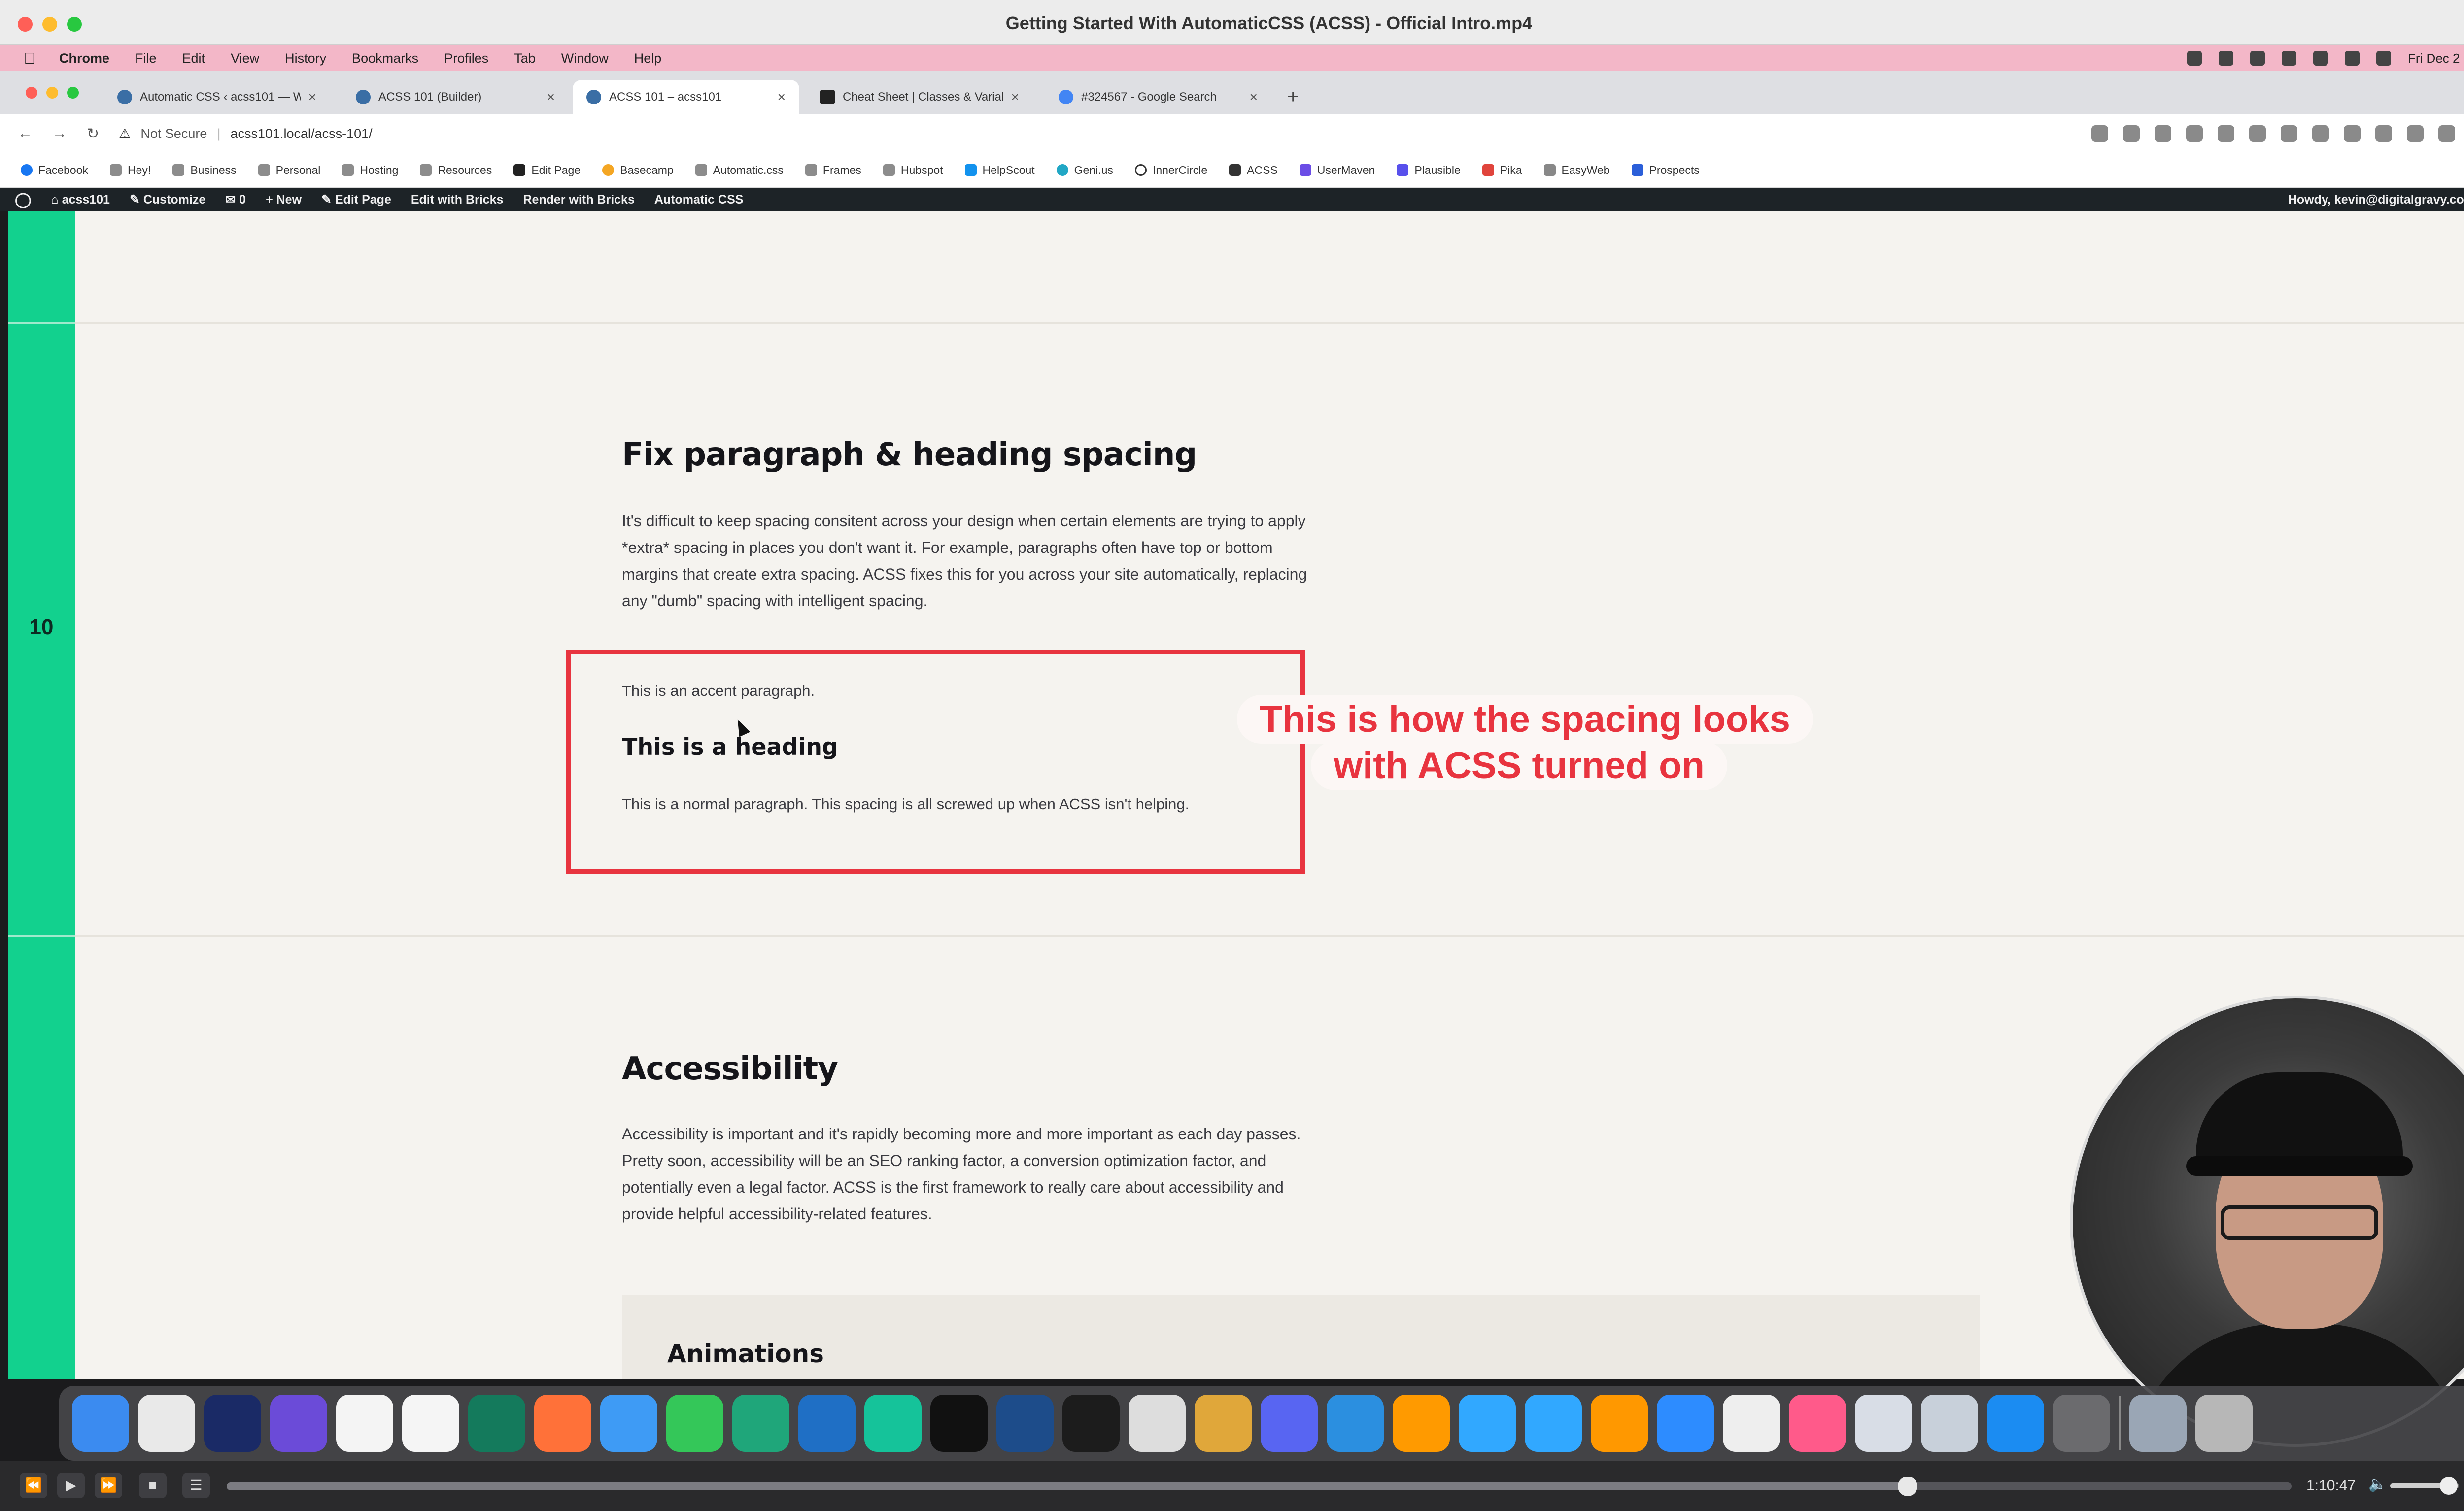  I want to click on menu-window: Window, so click(585, 58).